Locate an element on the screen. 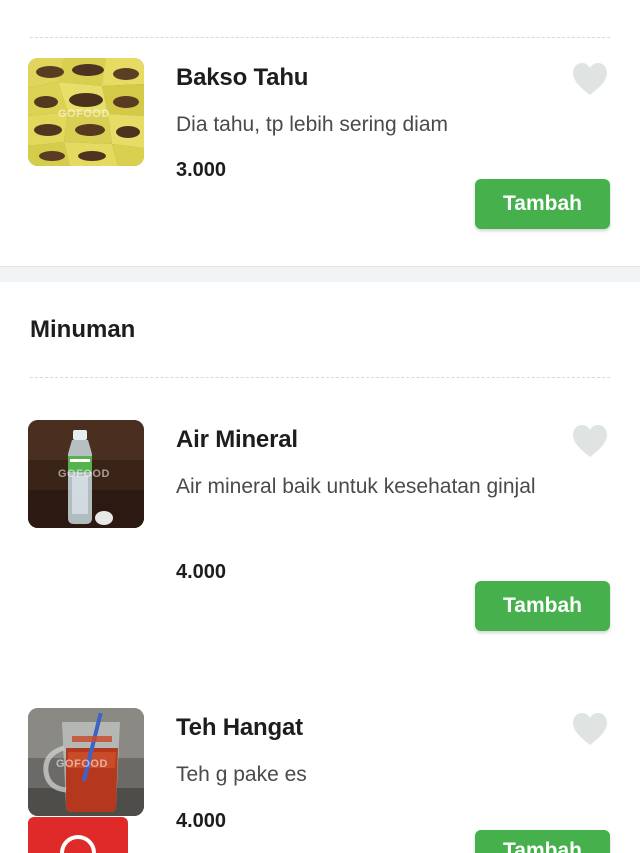 The width and height of the screenshot is (640, 853). item-description: Teh g pake es is located at coordinates (241, 774).